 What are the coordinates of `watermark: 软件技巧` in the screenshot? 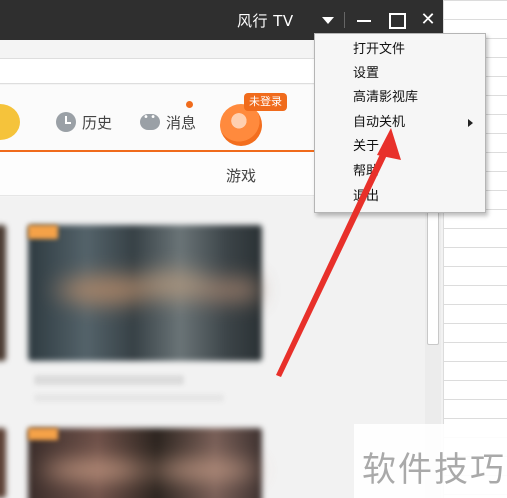 It's located at (430, 461).